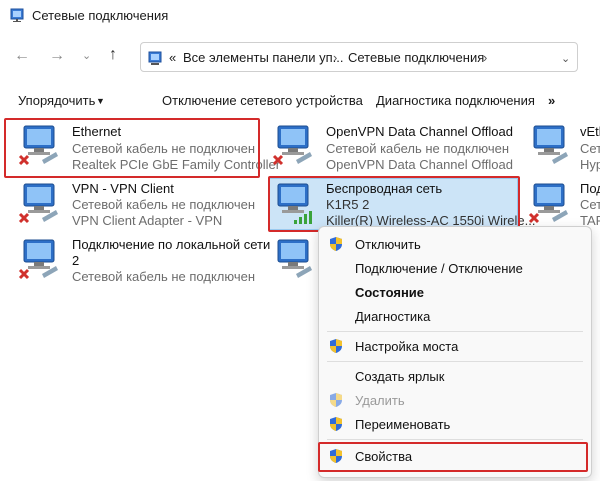 This screenshot has width=600, height=481. What do you see at coordinates (100, 101) in the screenshot?
I see `organize-dropdown-icon: ▼` at bounding box center [100, 101].